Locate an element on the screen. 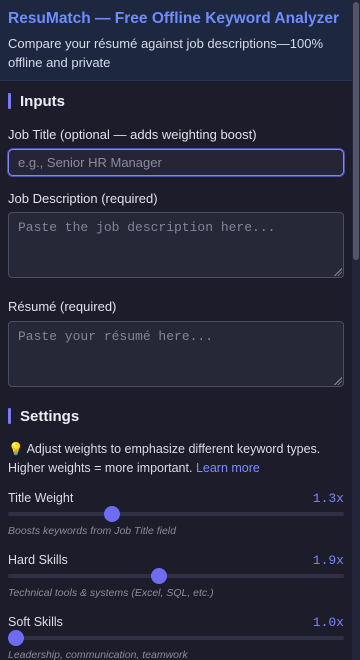  title-weight-slider is located at coordinates (176, 514).